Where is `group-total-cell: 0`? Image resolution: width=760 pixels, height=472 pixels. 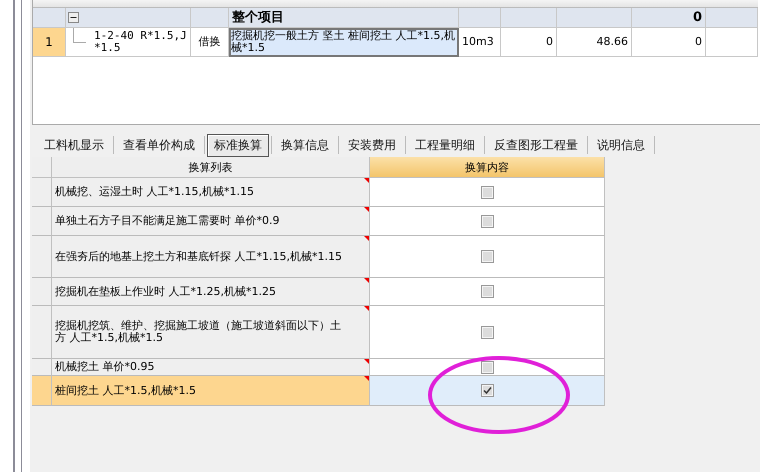
group-total-cell: 0 is located at coordinates (669, 18).